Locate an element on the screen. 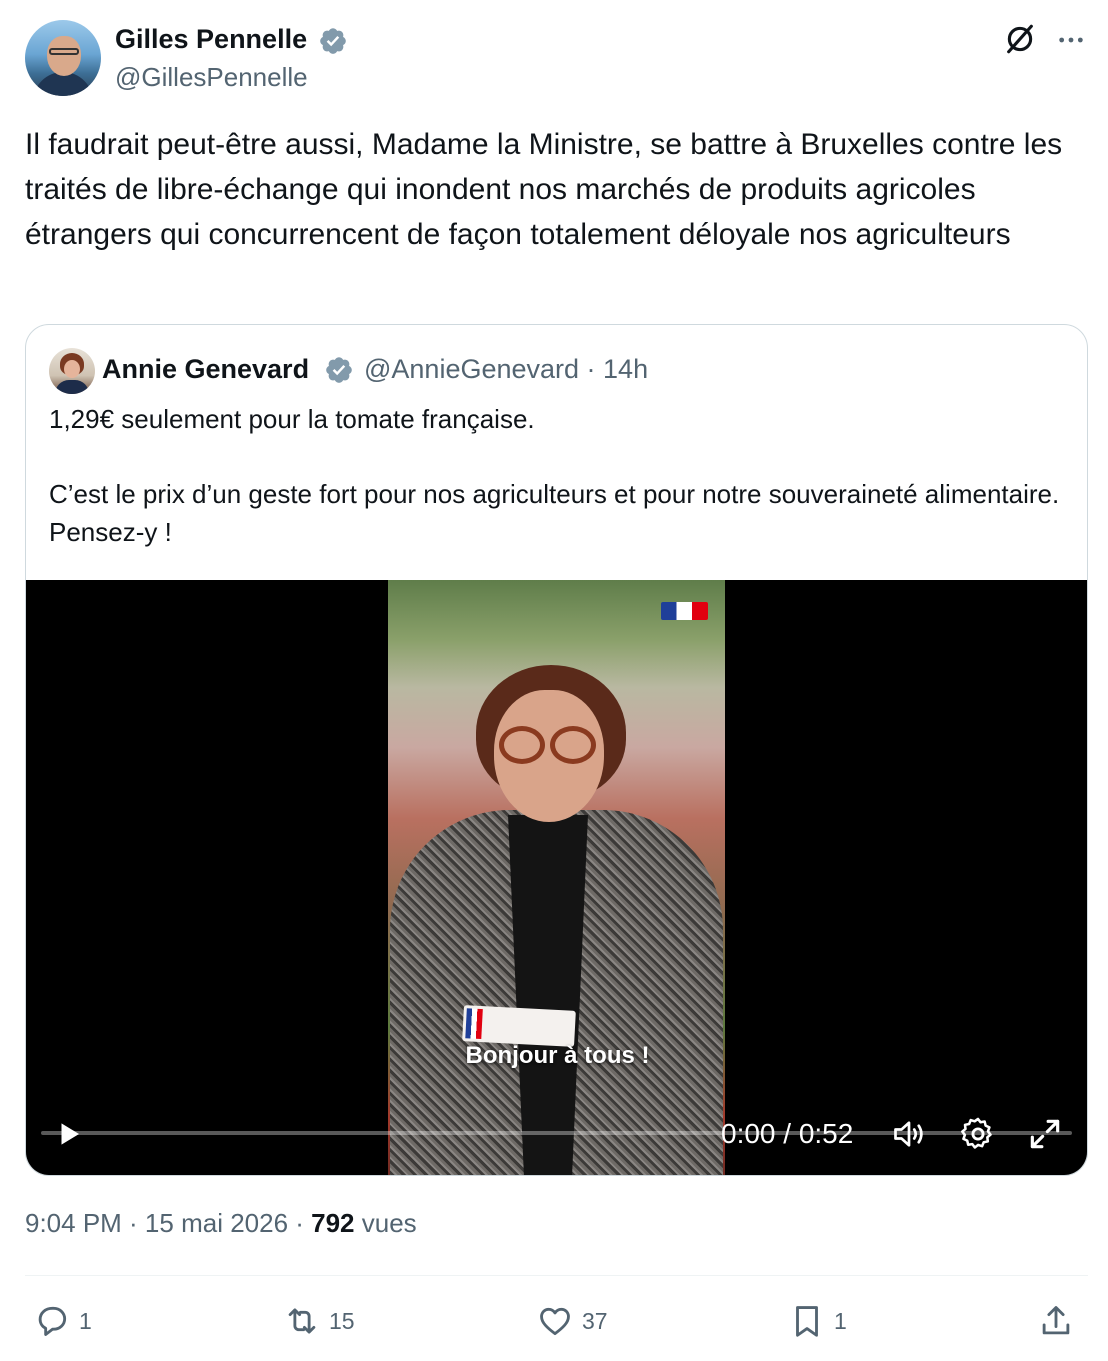 The height and width of the screenshot is (1361, 1108). share-icon is located at coordinates (1056, 1320).